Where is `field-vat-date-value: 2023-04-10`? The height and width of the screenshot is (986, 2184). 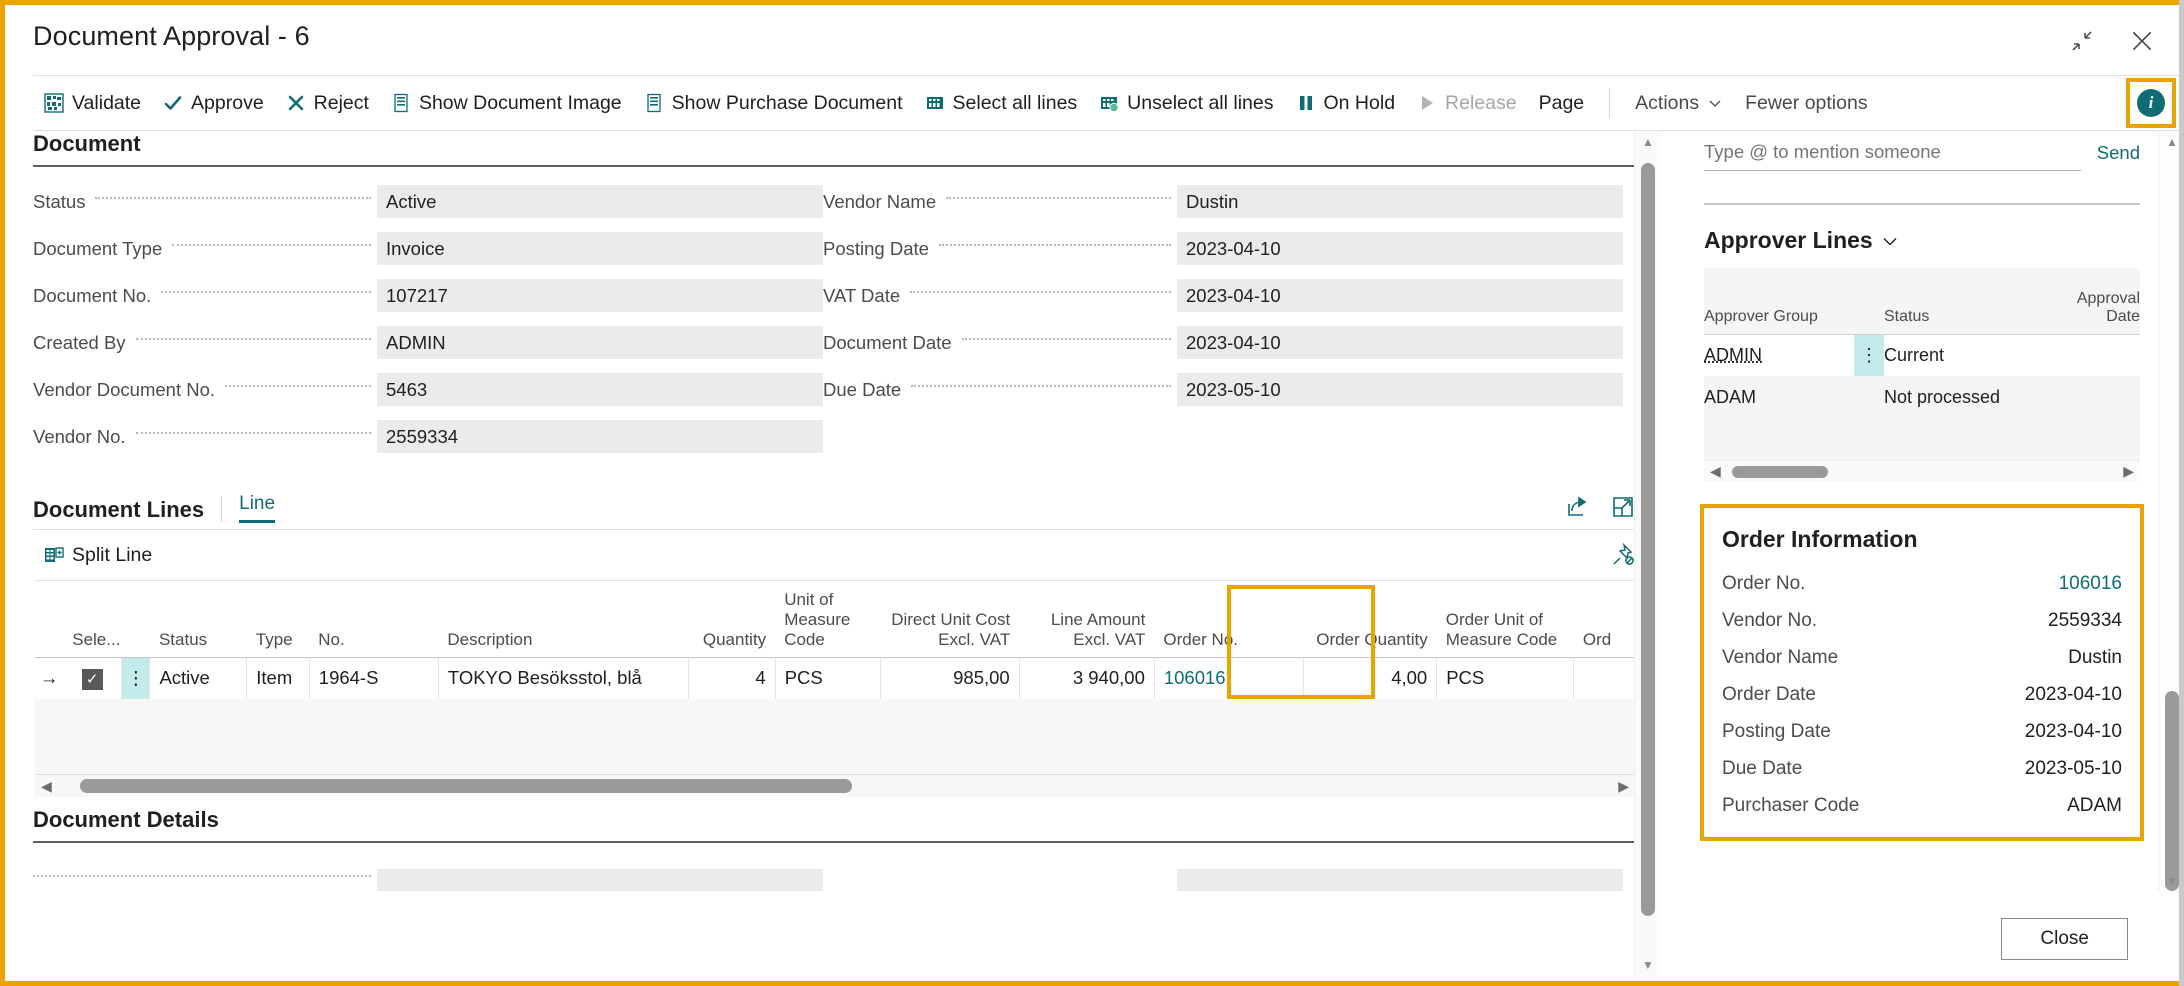
field-vat-date-value: 2023-04-10 is located at coordinates (1400, 295).